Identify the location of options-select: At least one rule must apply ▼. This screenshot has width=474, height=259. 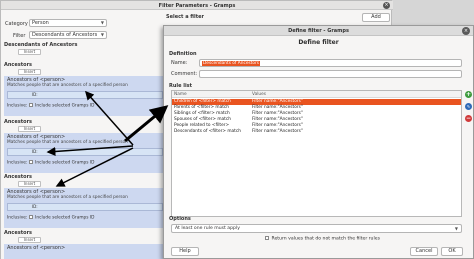
(316, 228).